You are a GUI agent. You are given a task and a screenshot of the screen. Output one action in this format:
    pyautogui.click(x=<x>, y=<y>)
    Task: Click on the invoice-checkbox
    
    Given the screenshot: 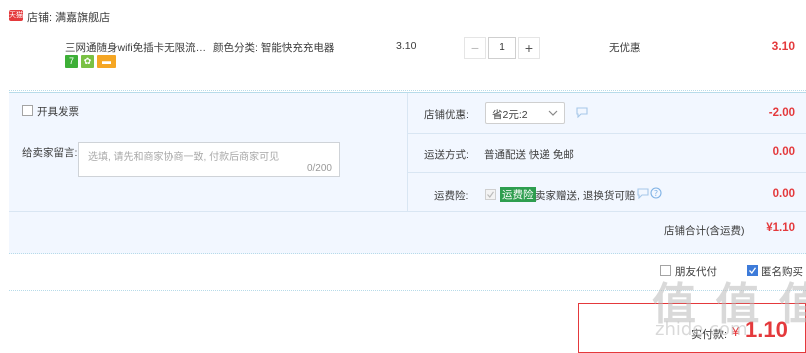 What is the action you would take?
    pyautogui.click(x=27, y=110)
    